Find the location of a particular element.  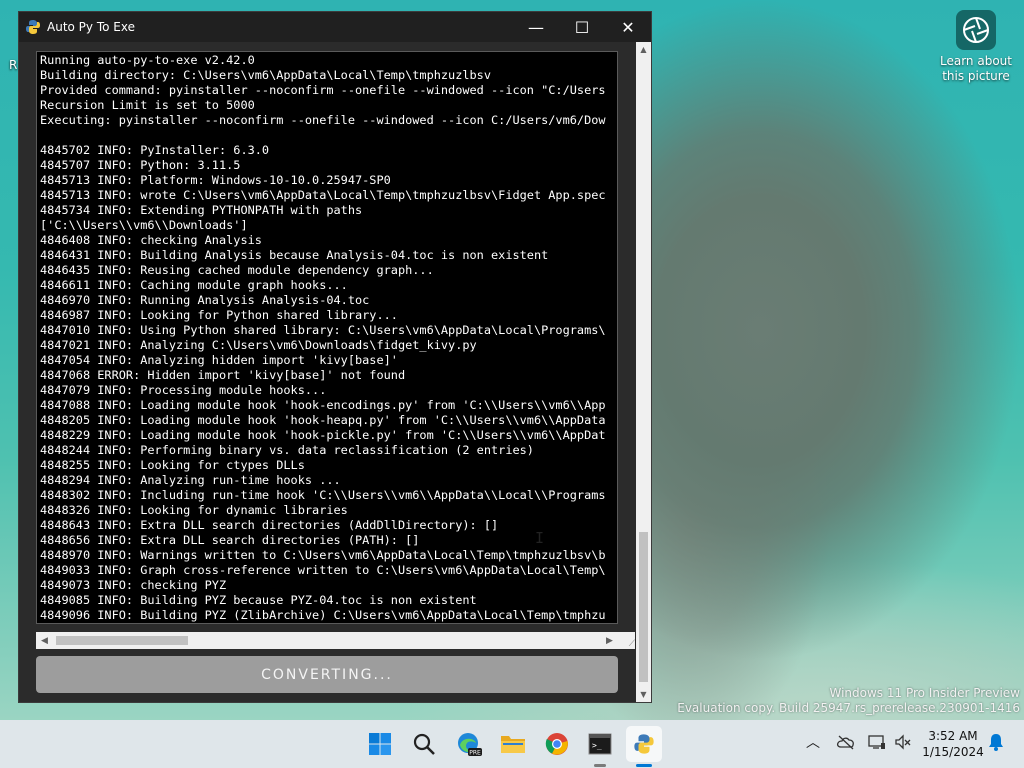

shortcut-label: Learn about this picture is located at coordinates (976, 68).